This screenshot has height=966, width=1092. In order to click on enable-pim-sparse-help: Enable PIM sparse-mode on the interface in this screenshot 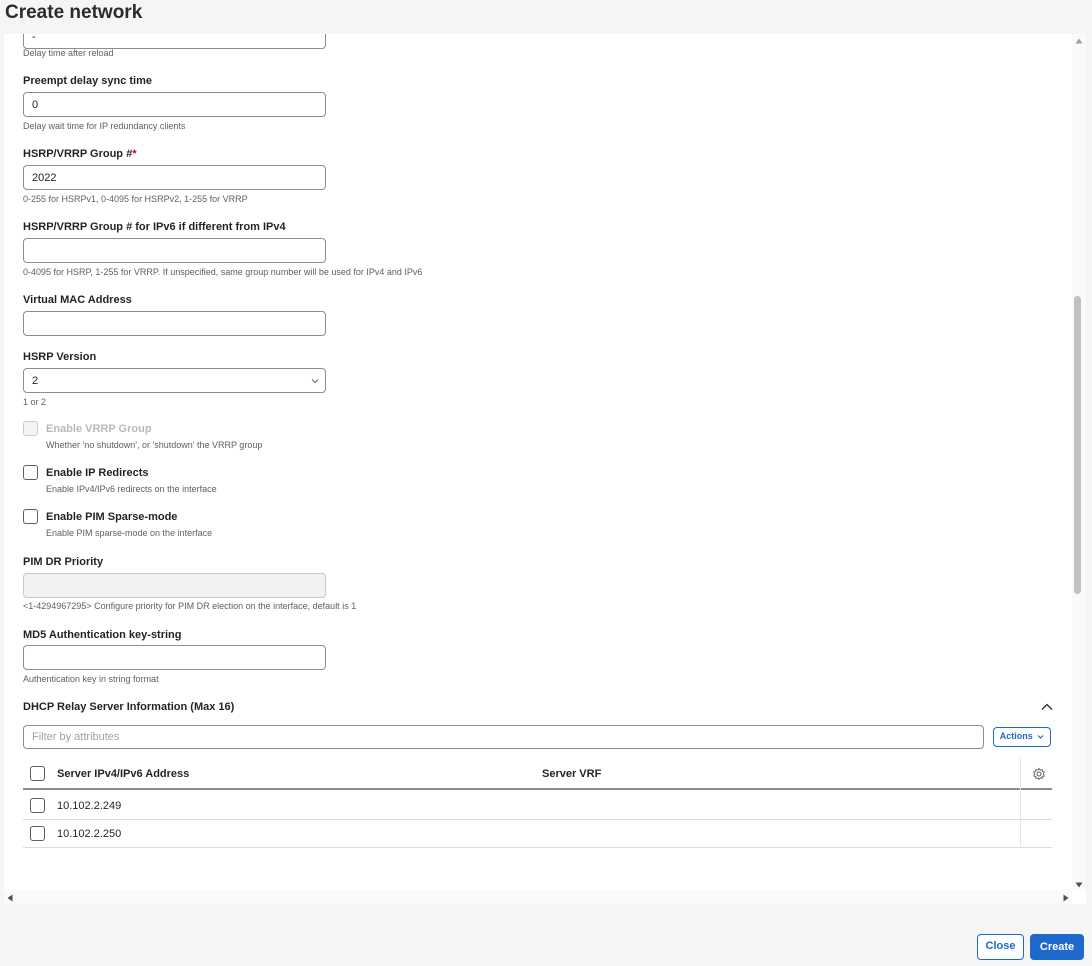, I will do `click(129, 533)`.